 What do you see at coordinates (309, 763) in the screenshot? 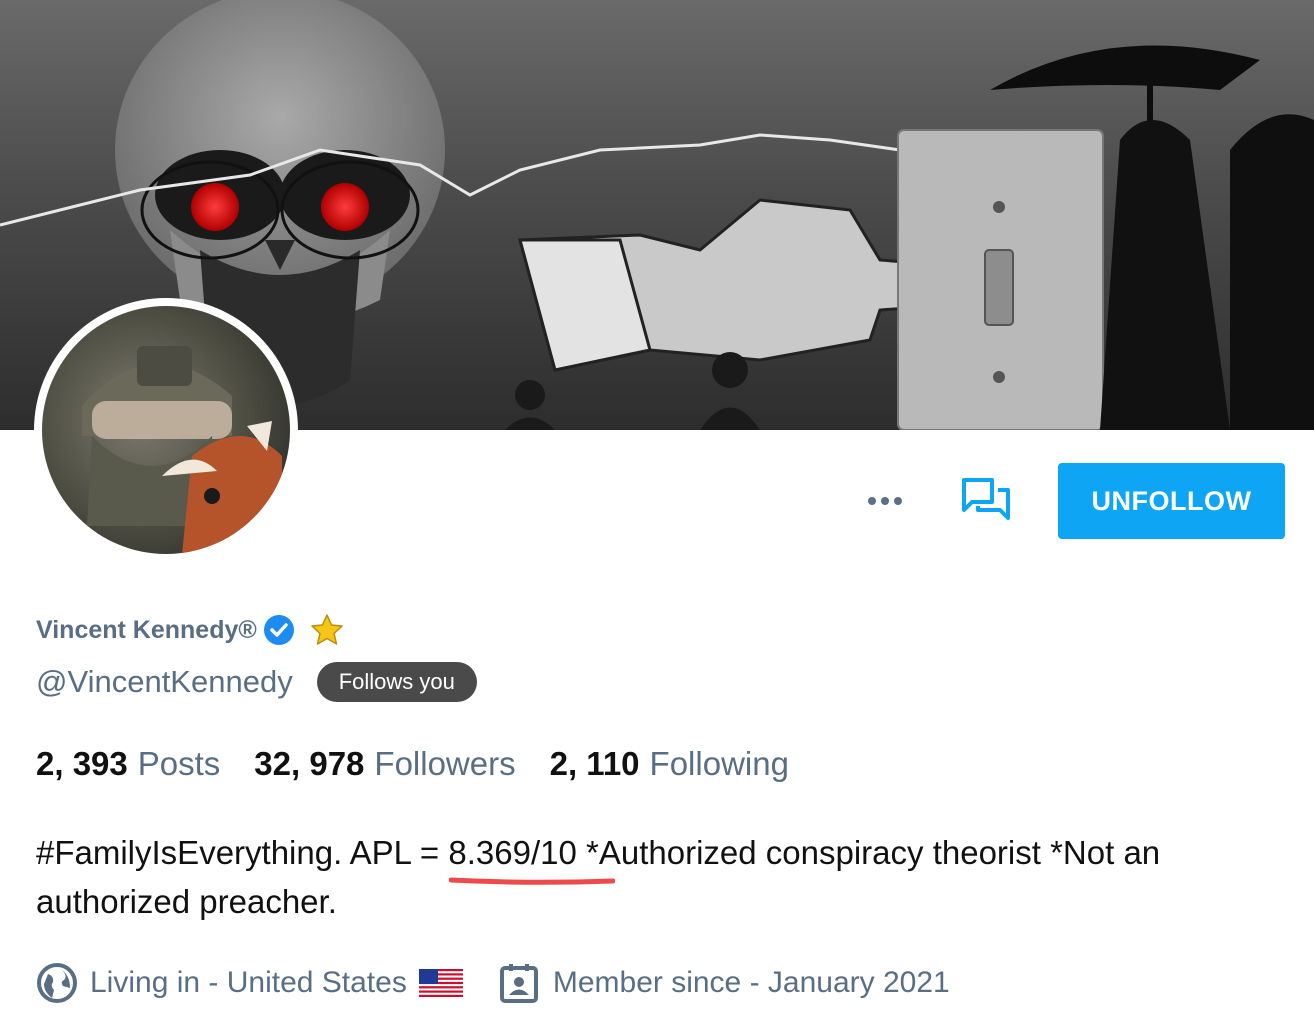
I see `followers-count: 32, 978` at bounding box center [309, 763].